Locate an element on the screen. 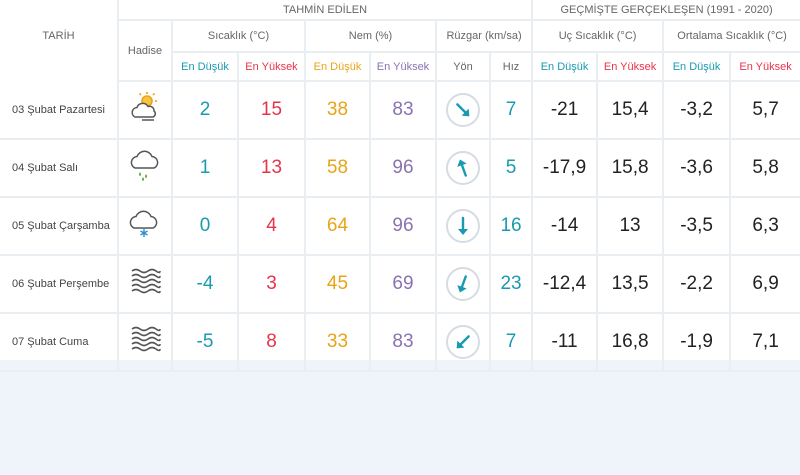  rain-cloud-icon is located at coordinates (145, 168).